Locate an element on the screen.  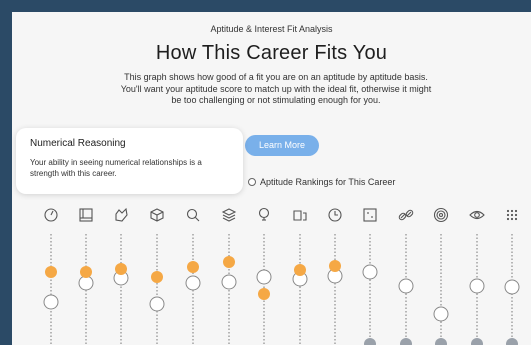
grid-dots-icon is located at coordinates (512, 215).